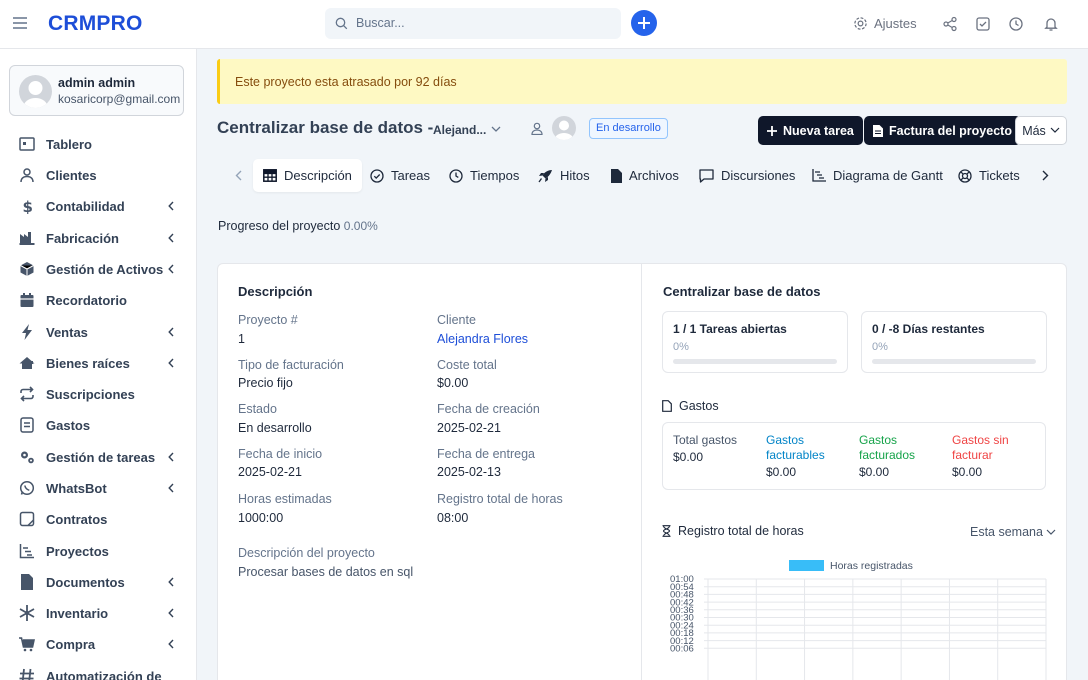 Image resolution: width=1088 pixels, height=680 pixels. What do you see at coordinates (989, 175) in the screenshot?
I see `tab-tickets: Tickets` at bounding box center [989, 175].